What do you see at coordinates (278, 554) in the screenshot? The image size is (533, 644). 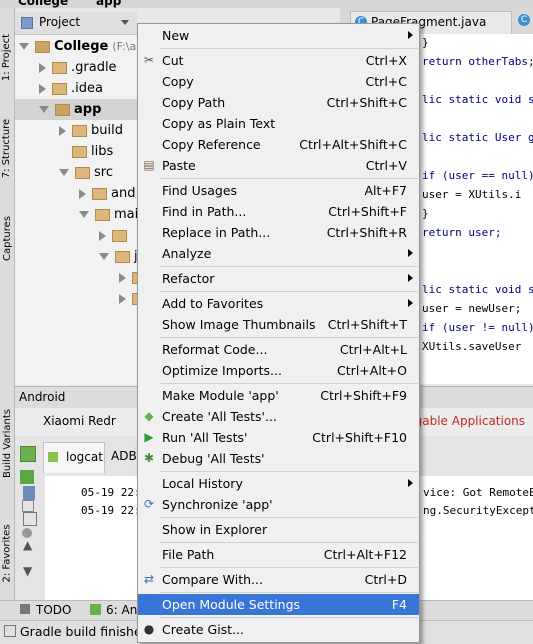 I see `menu-item-file-path: File Path Ctrl+Alt+F12` at bounding box center [278, 554].